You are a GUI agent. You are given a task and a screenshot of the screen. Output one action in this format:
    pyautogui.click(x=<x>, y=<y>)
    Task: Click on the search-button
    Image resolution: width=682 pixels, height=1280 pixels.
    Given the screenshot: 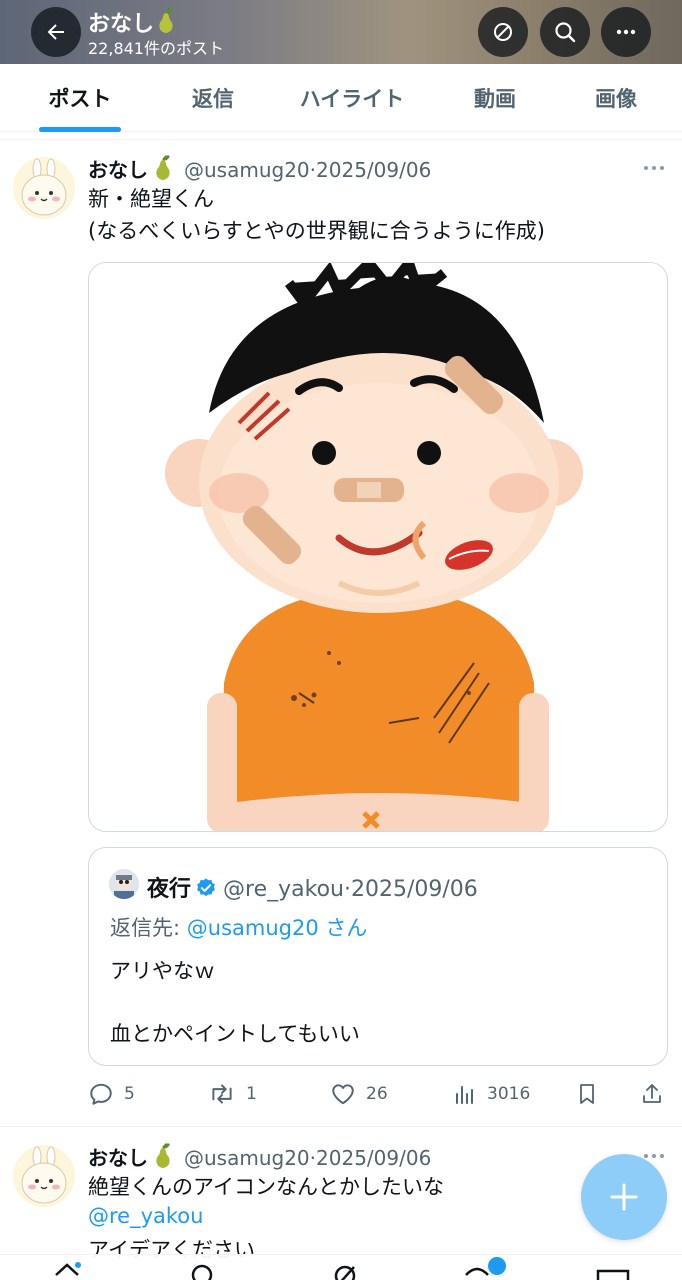 What is the action you would take?
    pyautogui.click(x=565, y=32)
    